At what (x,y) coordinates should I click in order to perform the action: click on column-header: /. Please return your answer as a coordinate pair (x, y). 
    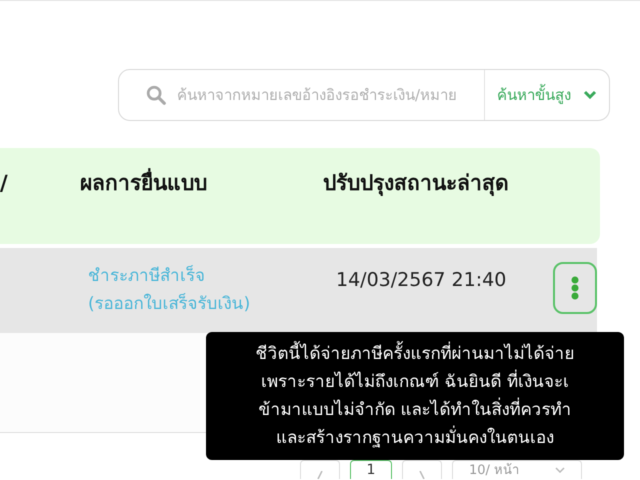
    Looking at the image, I should click on (4, 183).